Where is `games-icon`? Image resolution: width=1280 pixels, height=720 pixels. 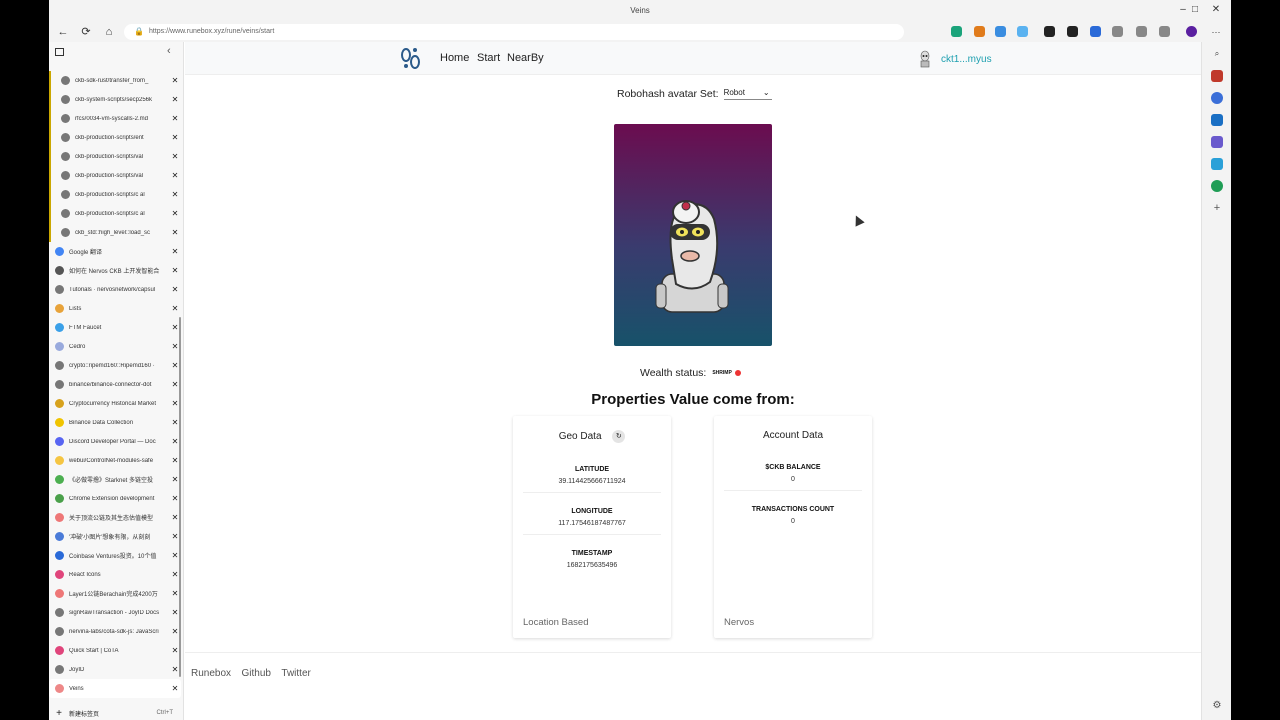 games-icon is located at coordinates (1217, 186).